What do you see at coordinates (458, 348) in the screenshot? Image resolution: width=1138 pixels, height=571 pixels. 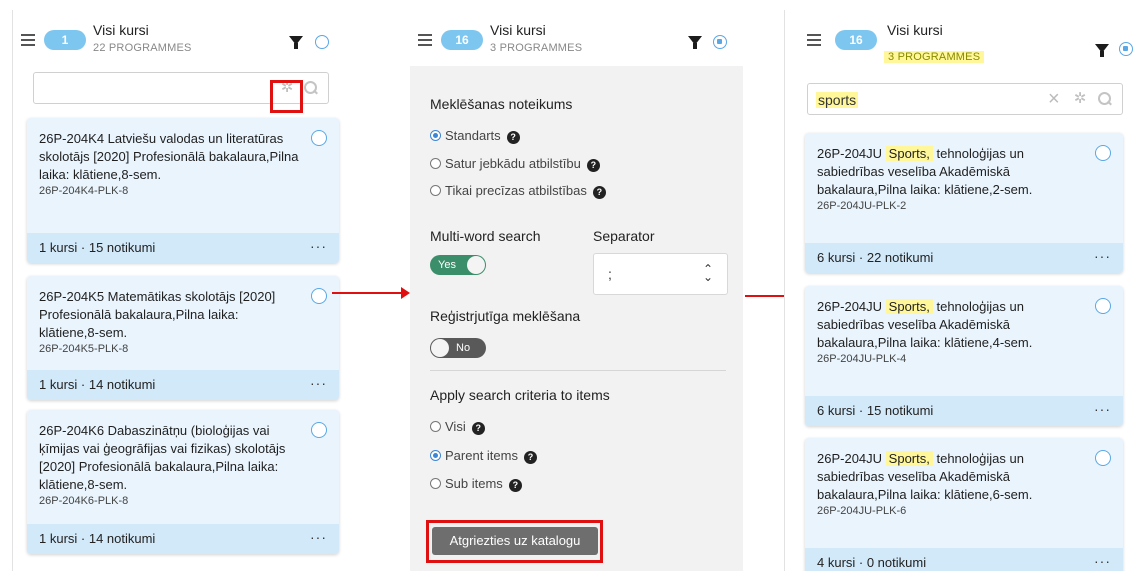 I see `case-sensitive-toggle: No` at bounding box center [458, 348].